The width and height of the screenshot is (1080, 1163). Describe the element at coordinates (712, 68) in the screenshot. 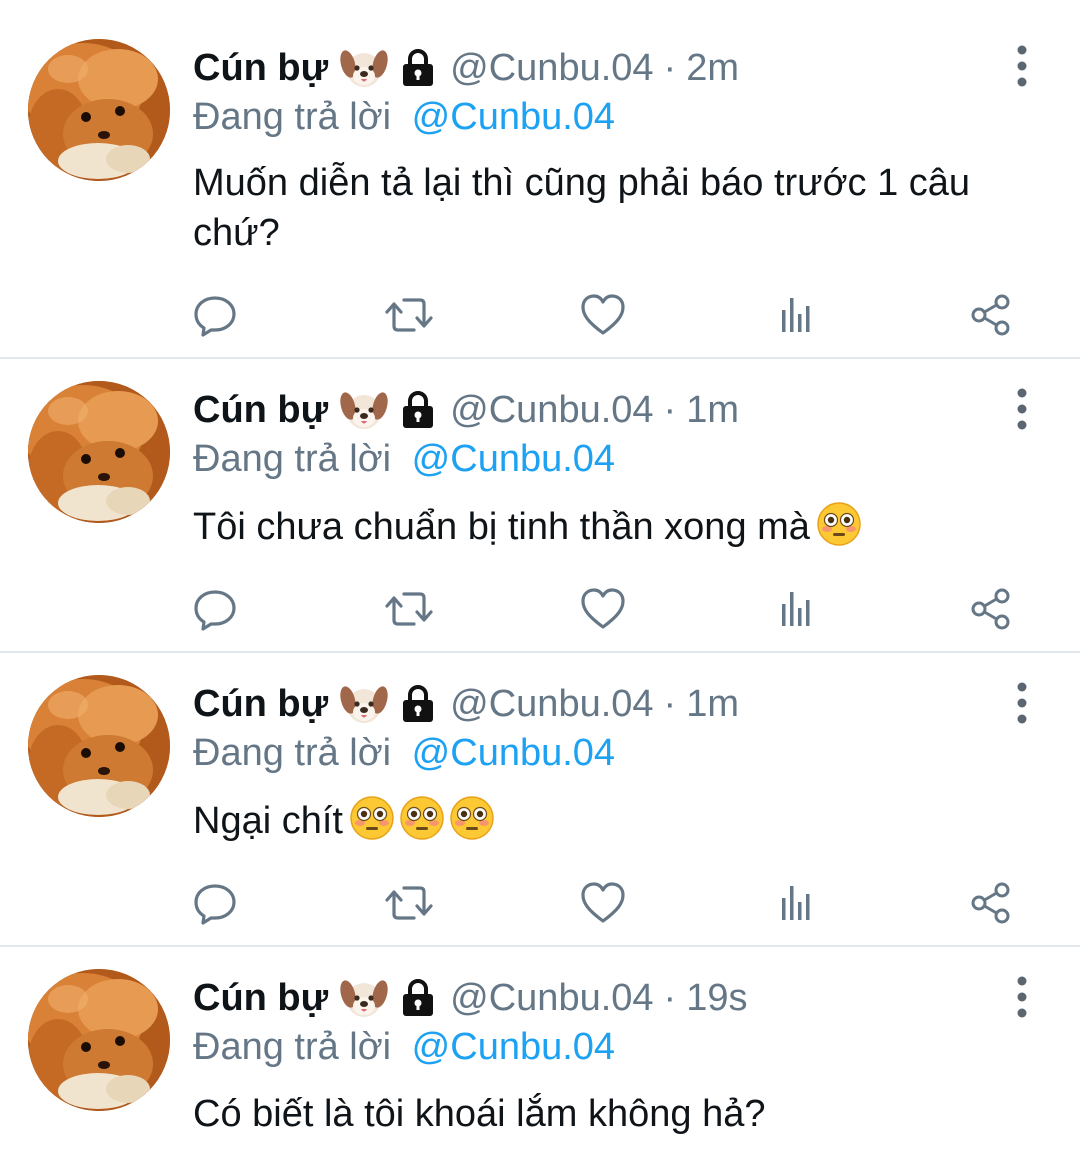

I see `timestamp: 2m` at that location.